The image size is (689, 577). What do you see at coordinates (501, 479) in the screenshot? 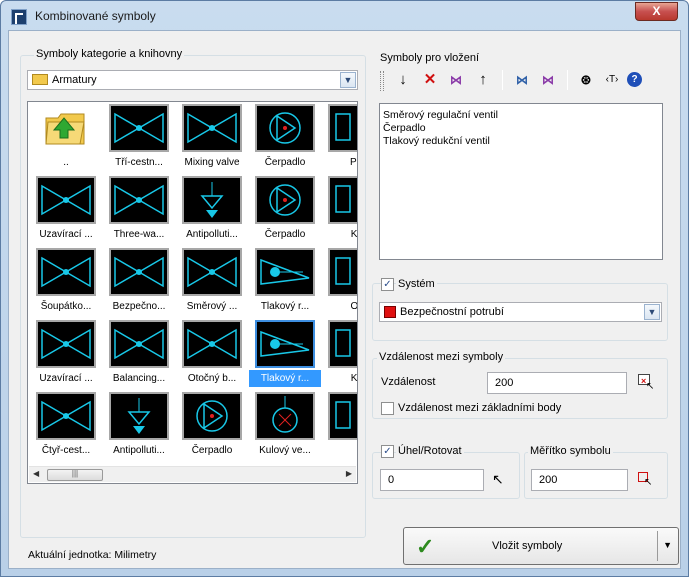
I see `pick-rotation-icon: ↖` at bounding box center [501, 479].